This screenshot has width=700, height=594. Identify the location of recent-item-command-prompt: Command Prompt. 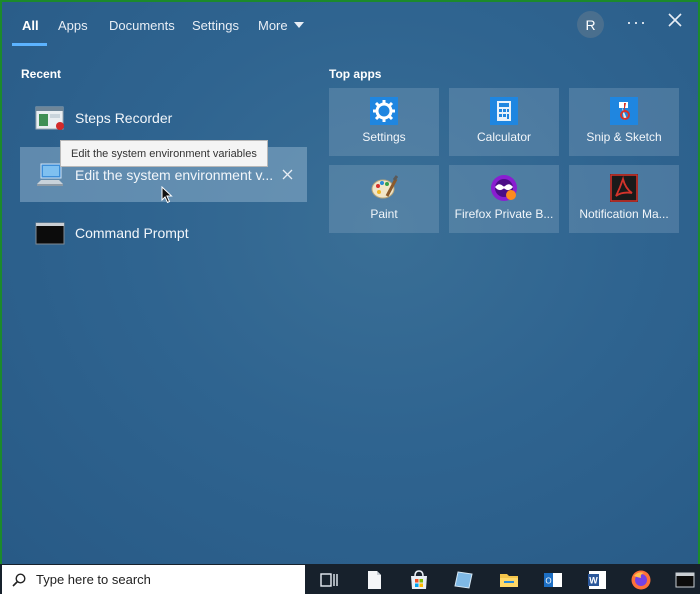
(163, 232).